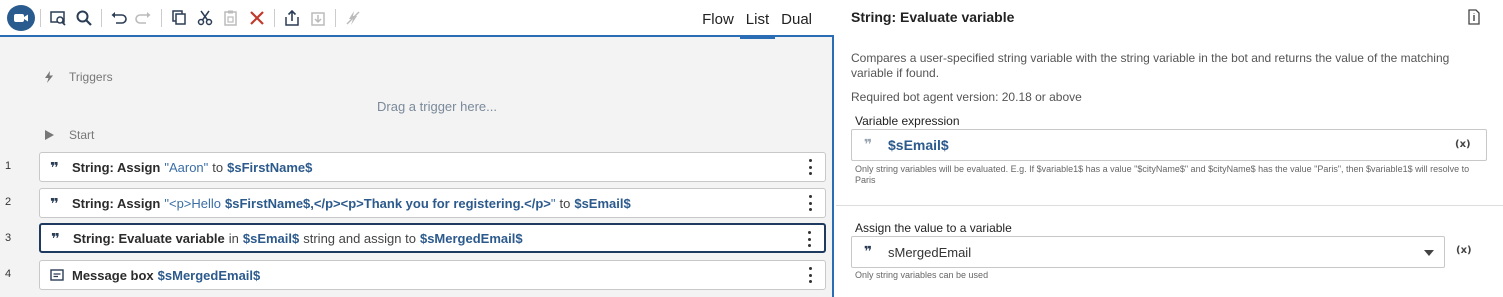 This screenshot has width=1503, height=297. Describe the element at coordinates (796, 18) in the screenshot. I see `tab-dual: Dual` at that location.